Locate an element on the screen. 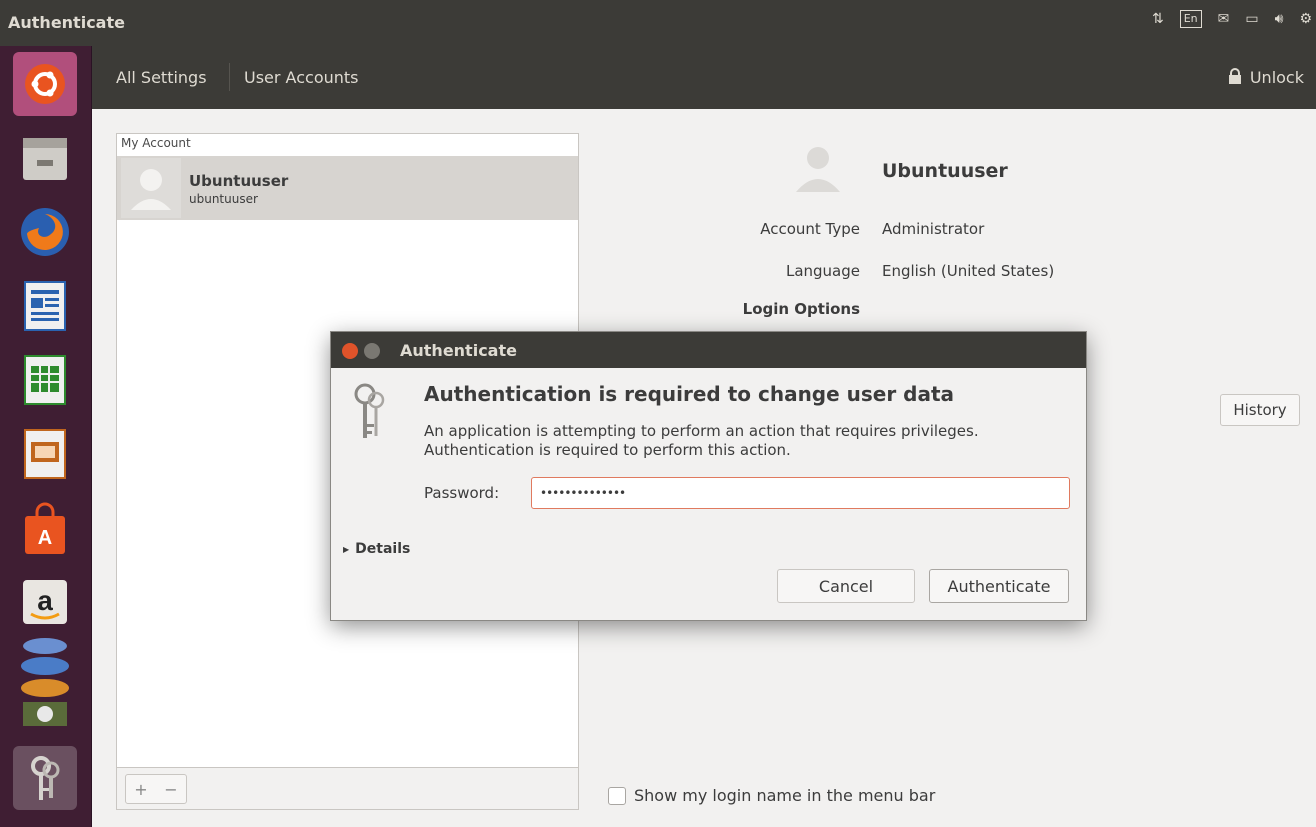 The height and width of the screenshot is (827, 1316). dialog-title: Authenticate is located at coordinates (458, 350).